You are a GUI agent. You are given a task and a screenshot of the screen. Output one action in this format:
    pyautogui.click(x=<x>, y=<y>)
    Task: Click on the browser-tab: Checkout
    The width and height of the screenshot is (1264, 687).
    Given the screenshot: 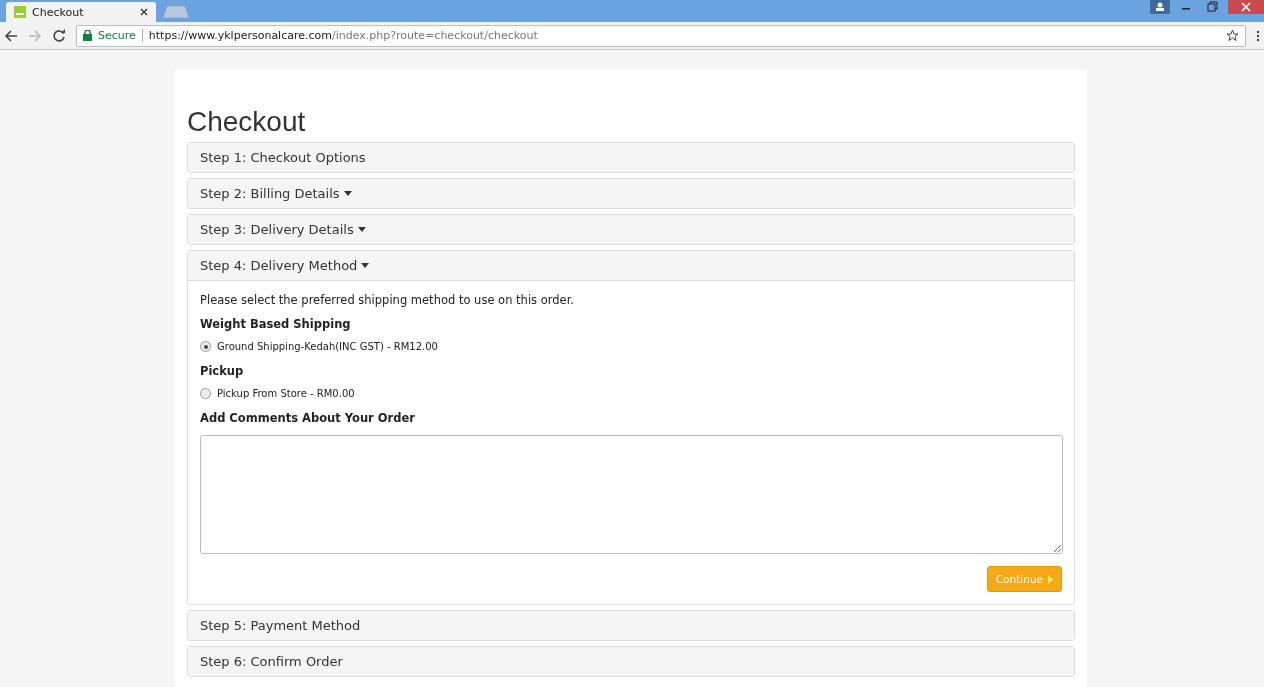 What is the action you would take?
    pyautogui.click(x=81, y=12)
    